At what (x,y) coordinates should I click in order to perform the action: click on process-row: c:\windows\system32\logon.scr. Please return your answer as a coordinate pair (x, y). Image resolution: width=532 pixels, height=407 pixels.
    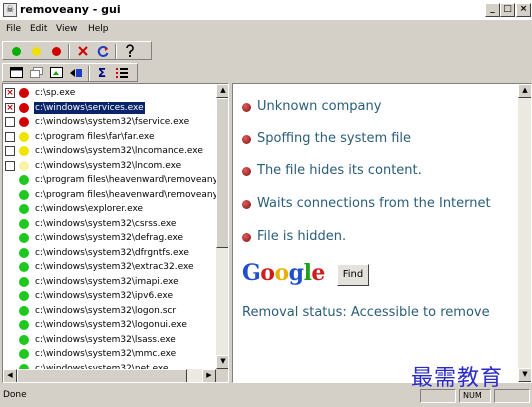
    Looking at the image, I should click on (109, 311).